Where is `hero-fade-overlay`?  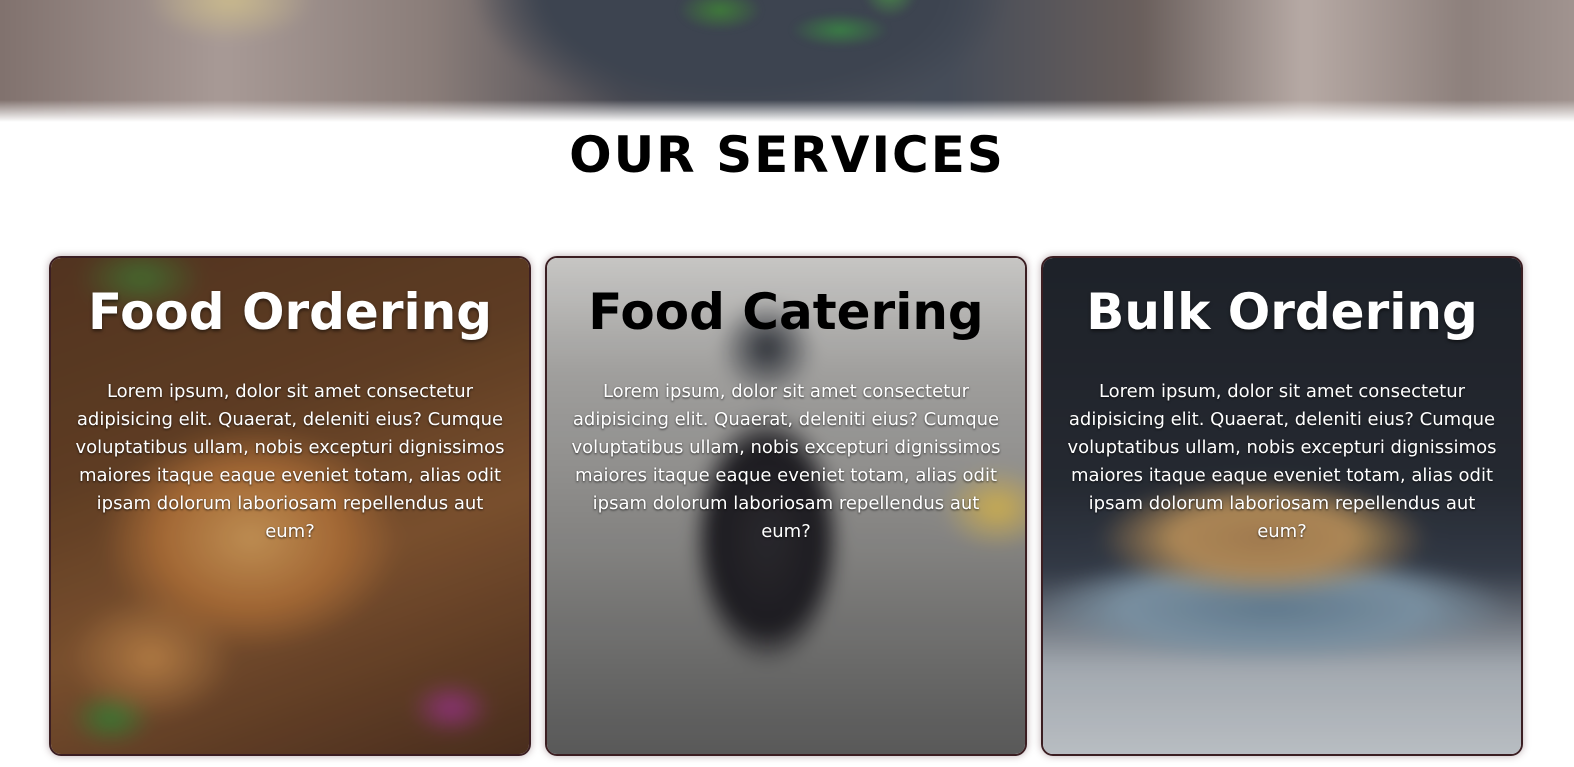 hero-fade-overlay is located at coordinates (787, 111).